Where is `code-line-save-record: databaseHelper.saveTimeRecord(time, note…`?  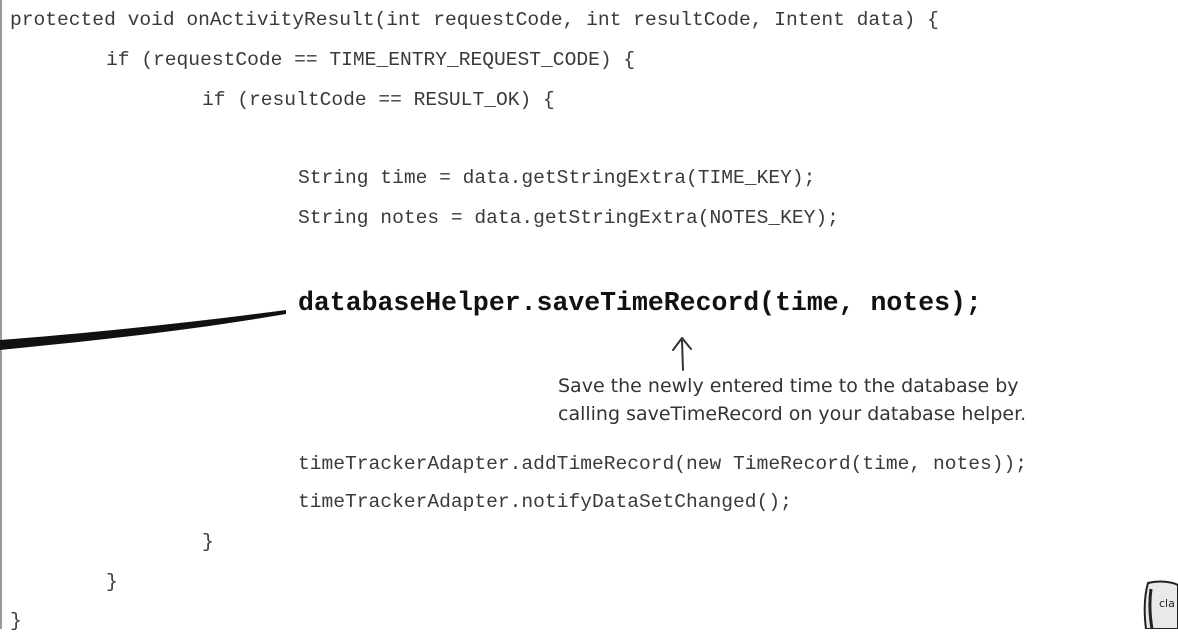 code-line-save-record: databaseHelper.saveTimeRecord(time, note… is located at coordinates (640, 303).